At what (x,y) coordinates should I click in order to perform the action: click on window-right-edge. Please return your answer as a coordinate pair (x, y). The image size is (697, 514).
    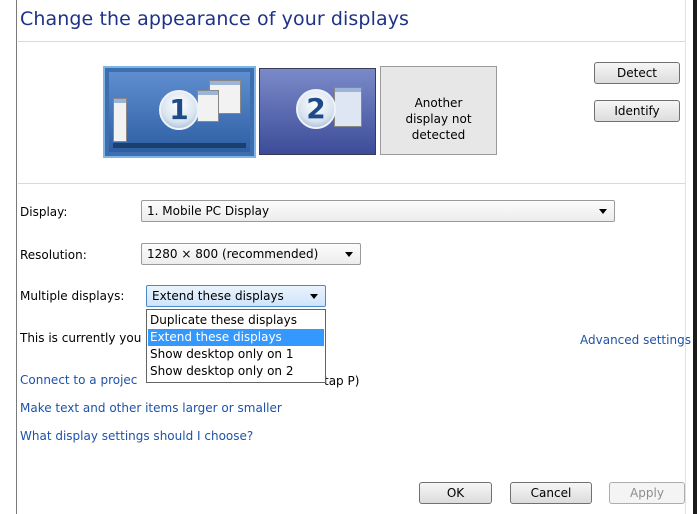
    Looking at the image, I should click on (691, 257).